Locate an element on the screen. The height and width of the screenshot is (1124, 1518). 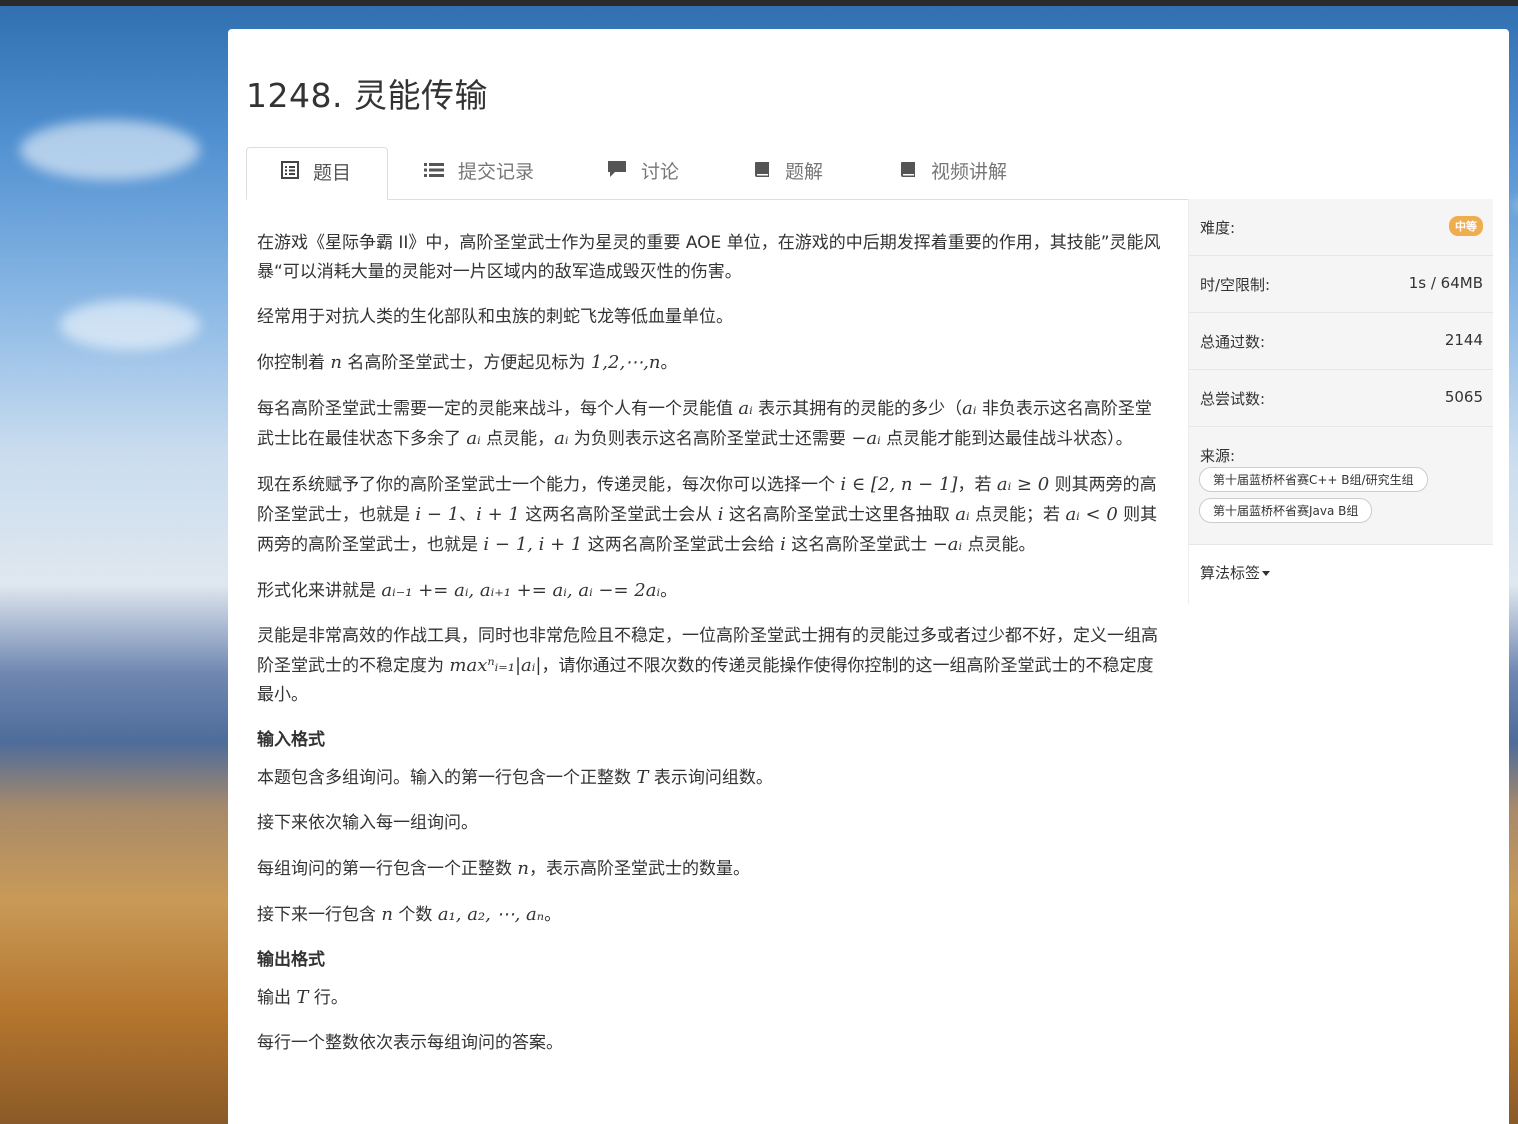
comment-icon is located at coordinates (617, 172).